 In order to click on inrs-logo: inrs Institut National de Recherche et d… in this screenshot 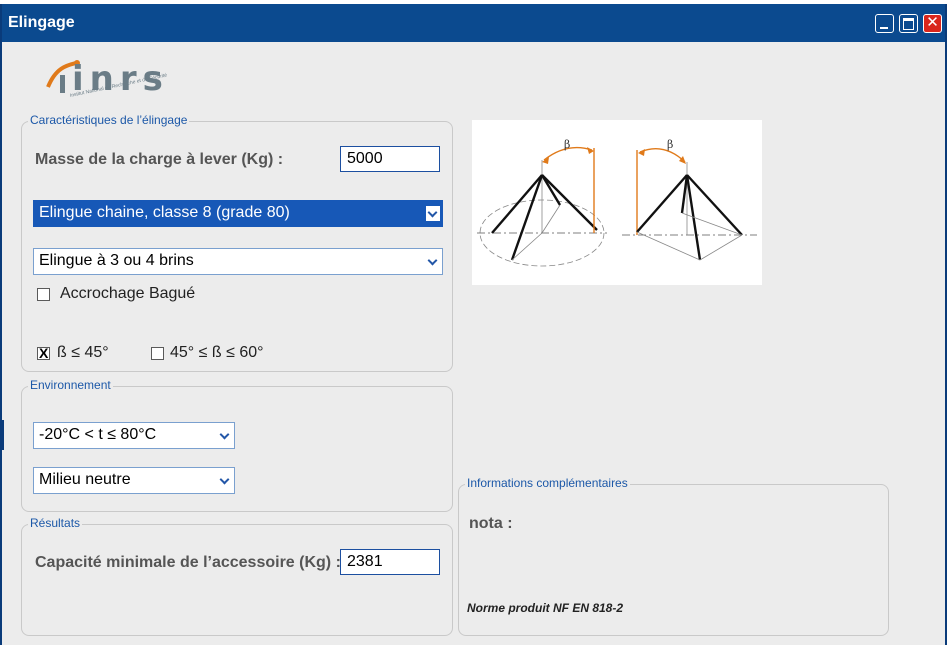, I will do `click(126, 80)`.